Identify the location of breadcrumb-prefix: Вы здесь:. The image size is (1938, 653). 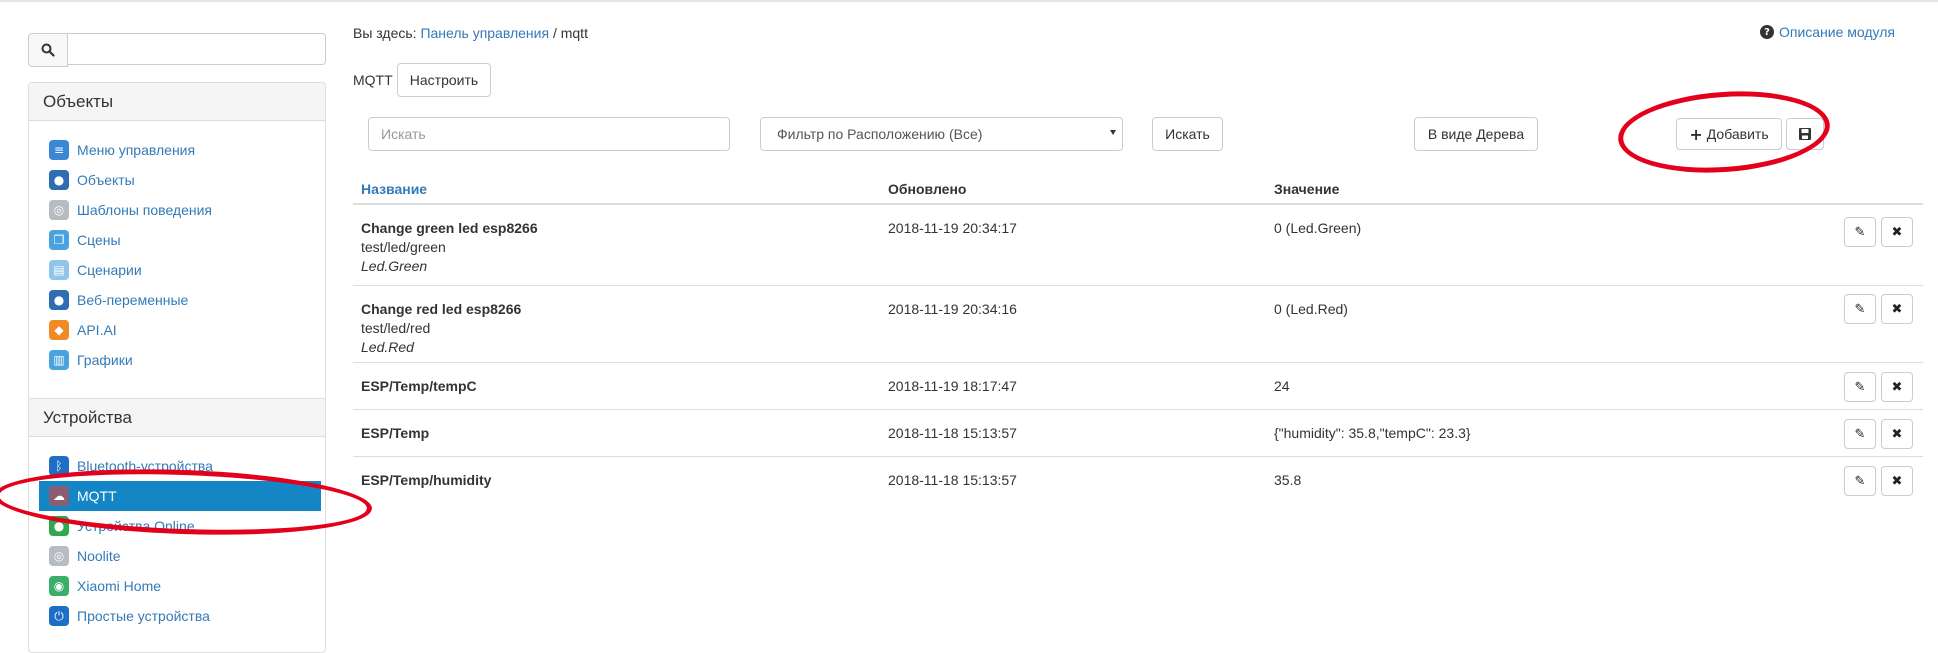
(385, 33).